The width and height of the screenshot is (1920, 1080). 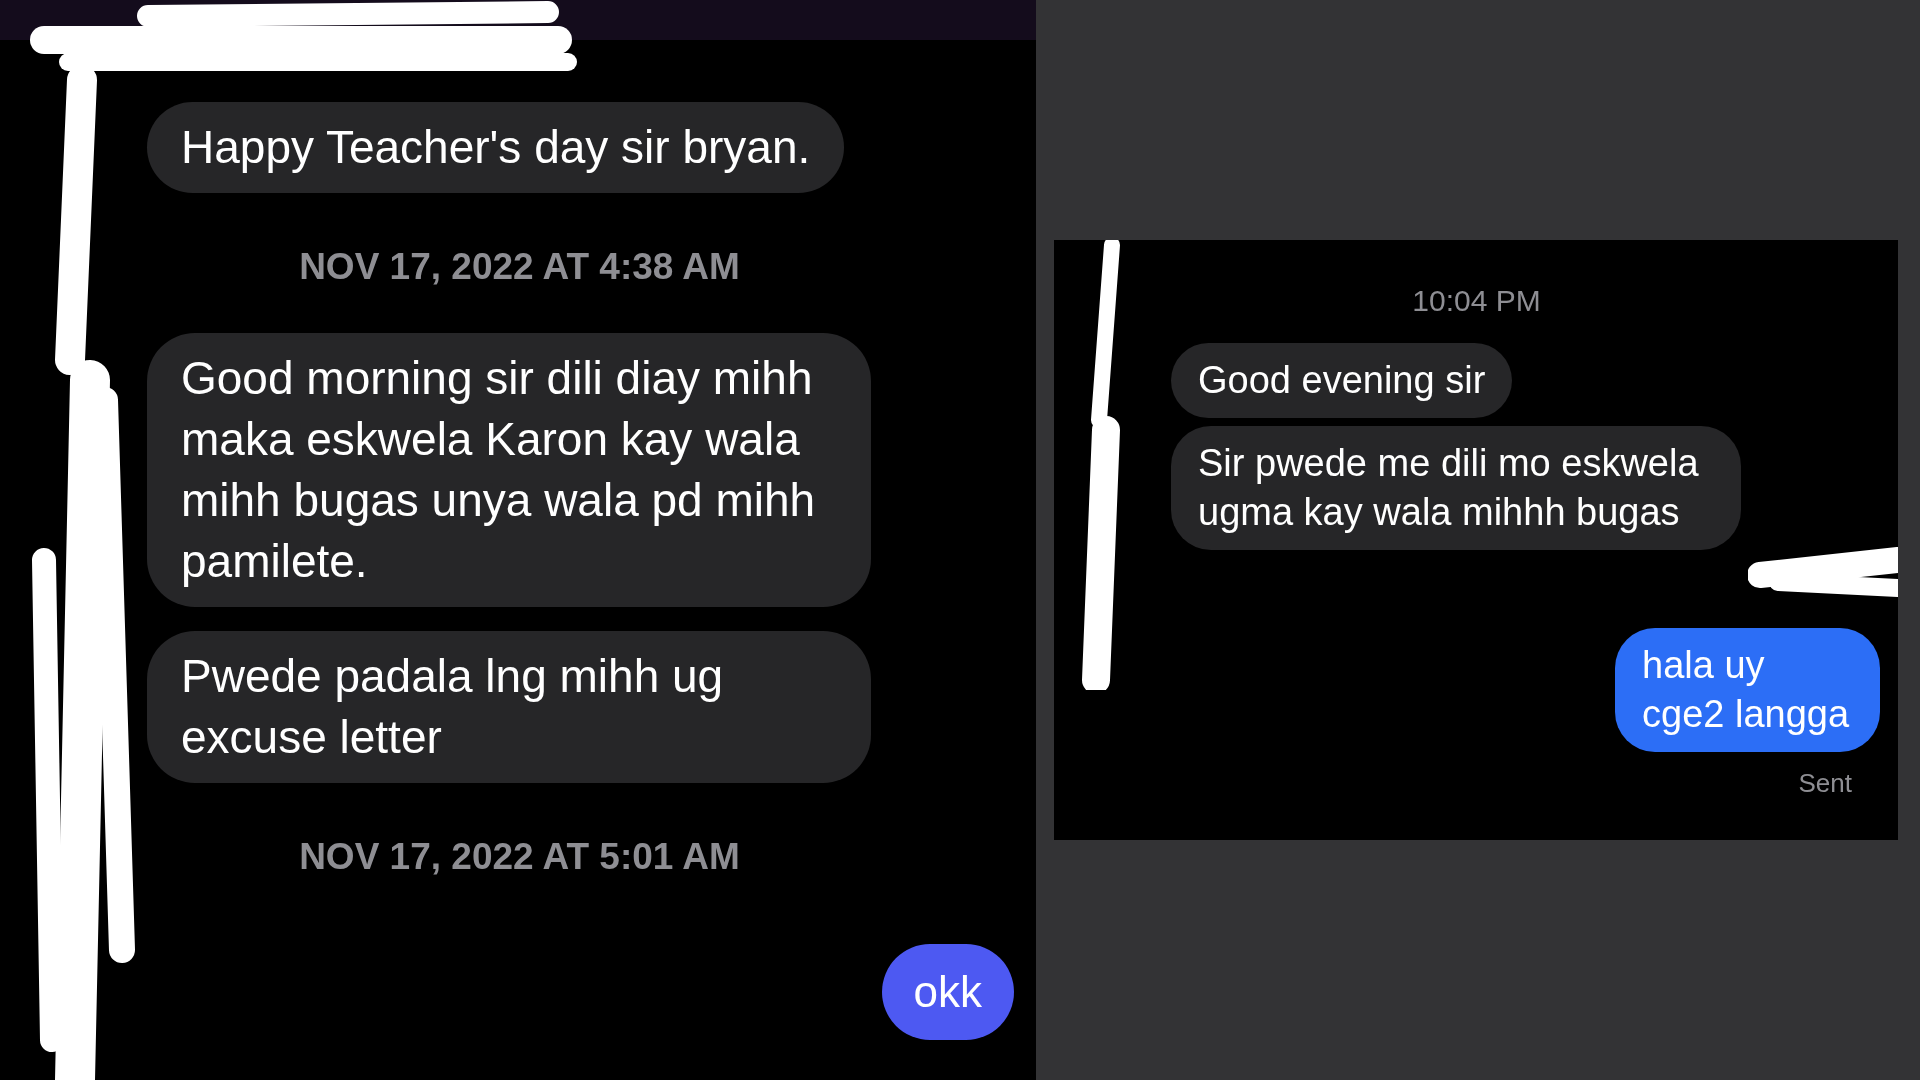 I want to click on received-message-bubble: Happy Teacher's day sir bryan., so click(x=496, y=147).